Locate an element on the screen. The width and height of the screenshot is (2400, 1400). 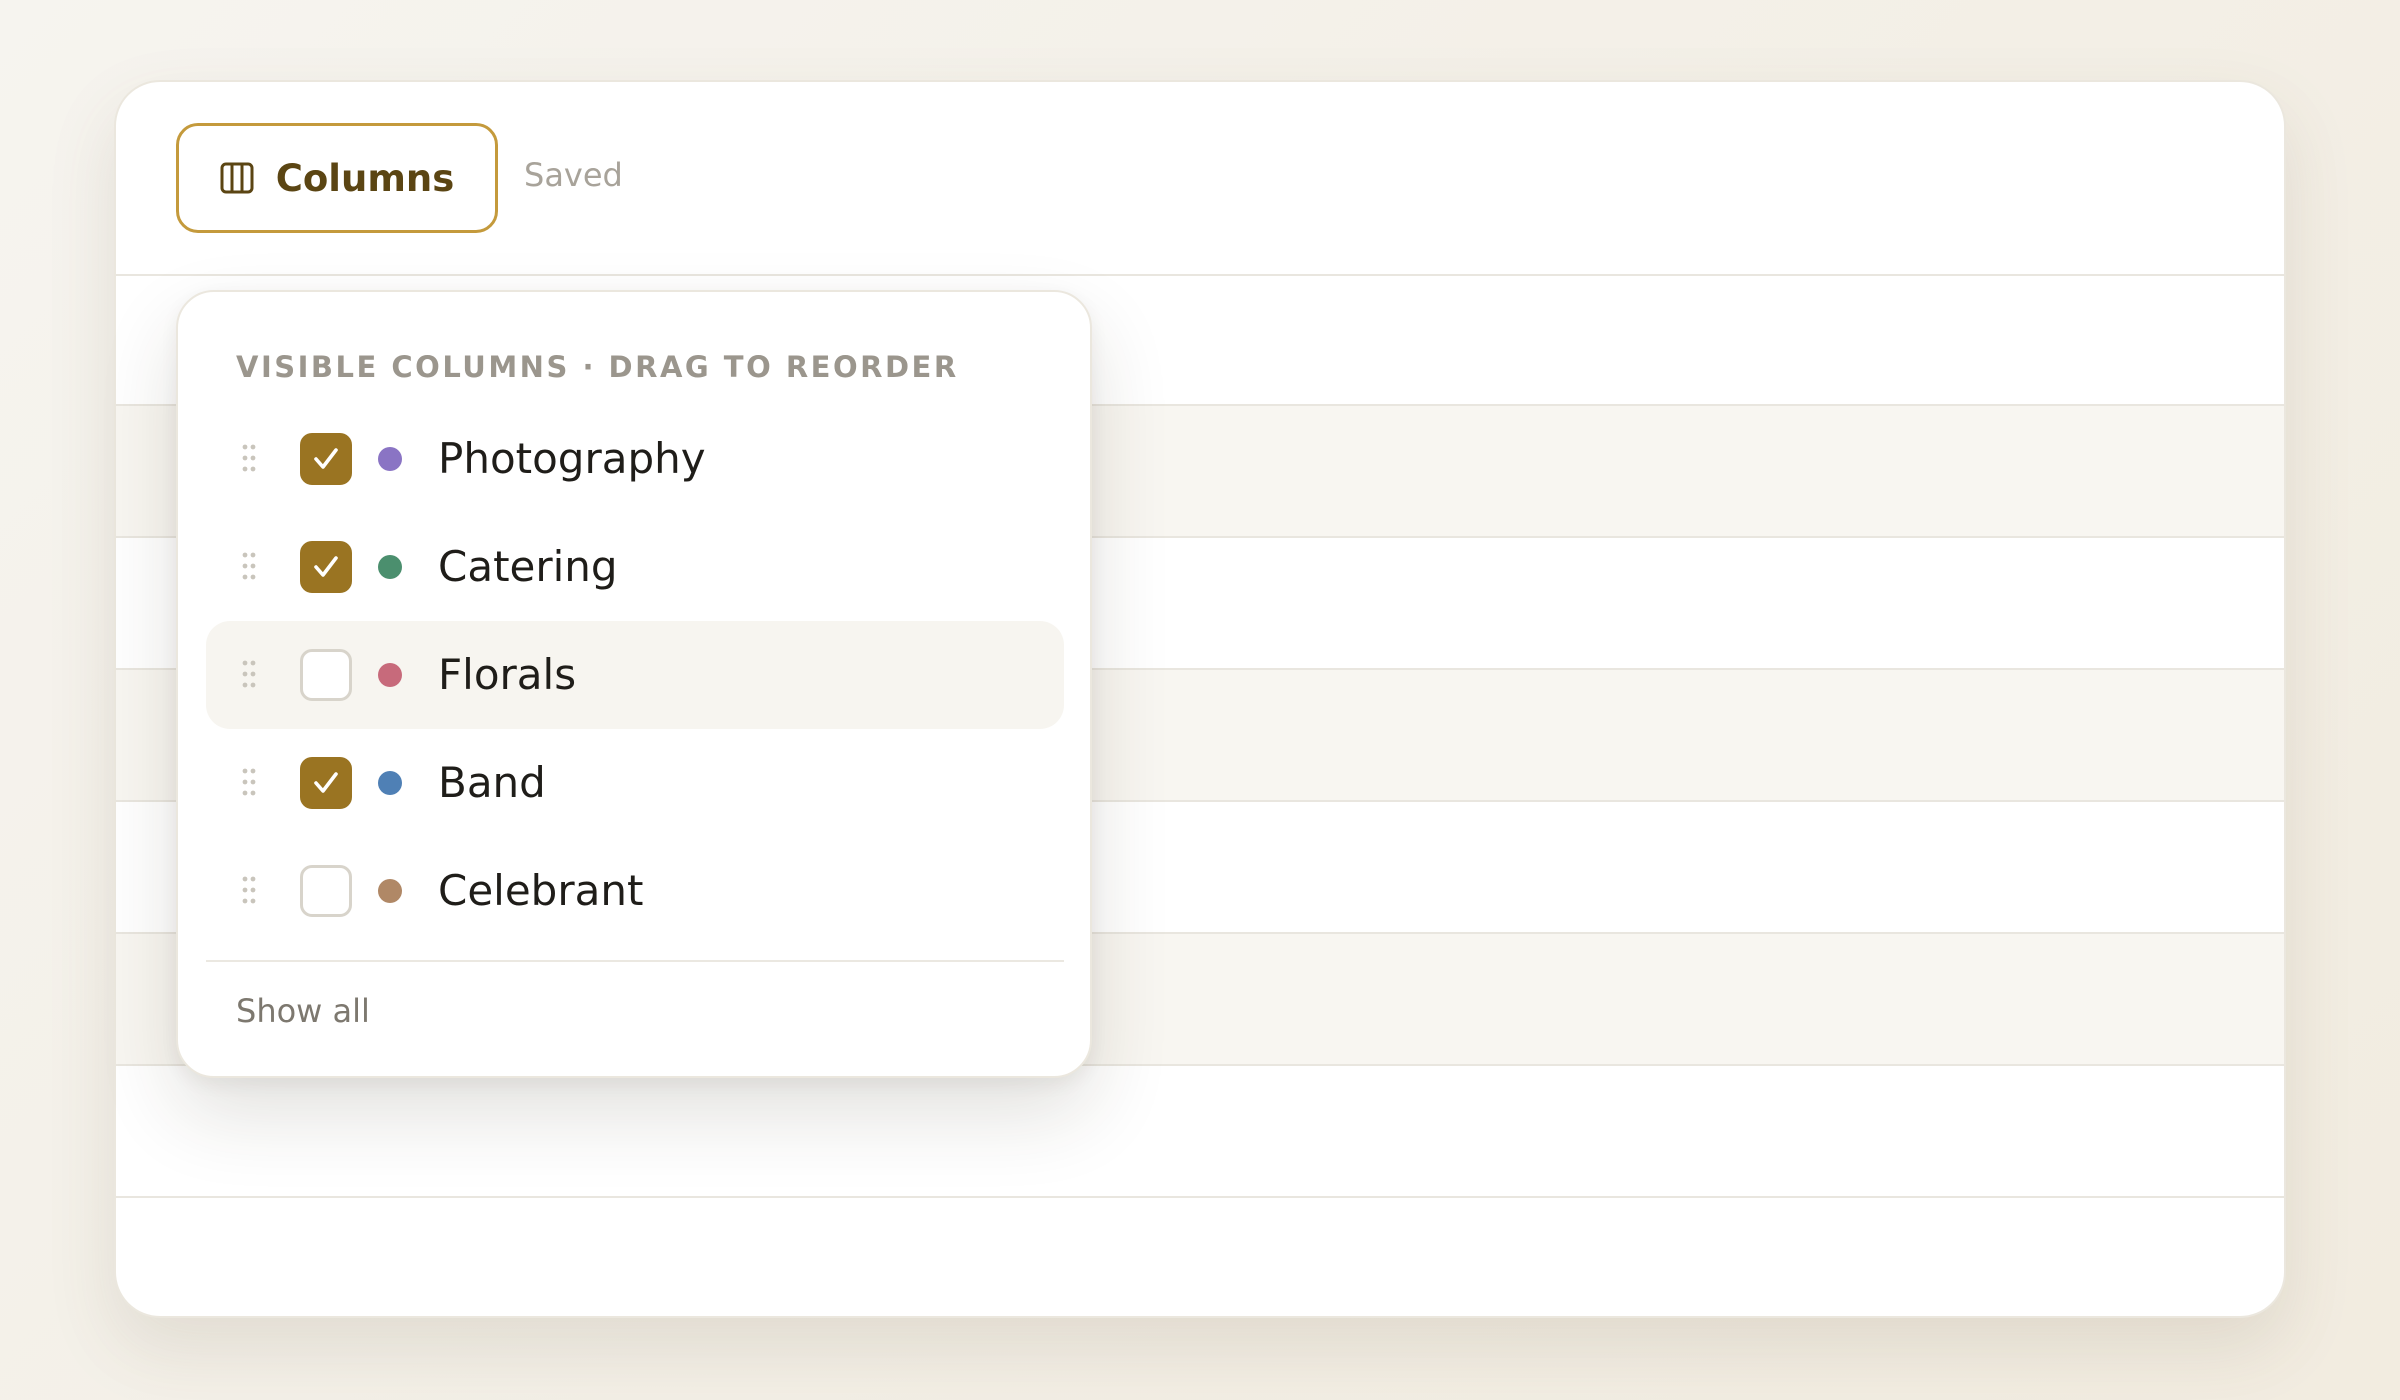
column-option-florals: Florals is located at coordinates (635, 675).